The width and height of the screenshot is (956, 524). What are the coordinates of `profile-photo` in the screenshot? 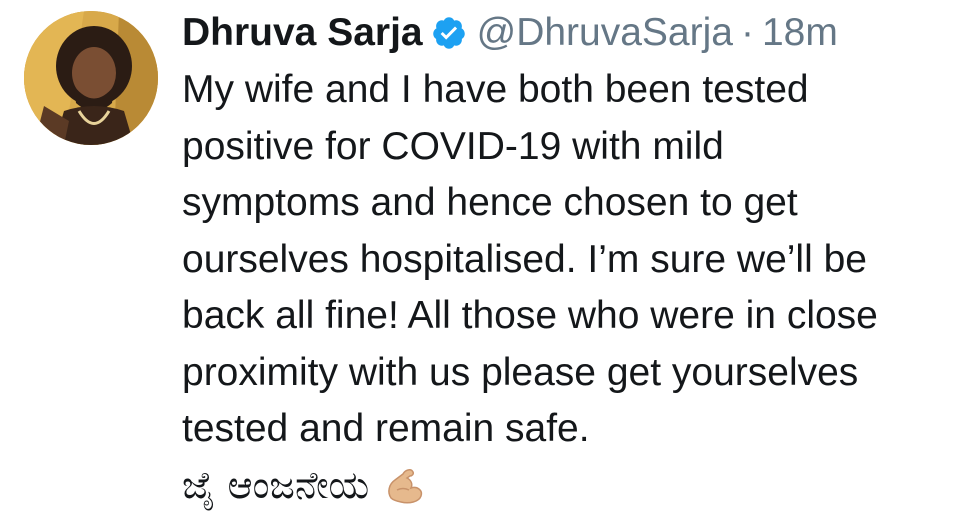 It's located at (91, 78).